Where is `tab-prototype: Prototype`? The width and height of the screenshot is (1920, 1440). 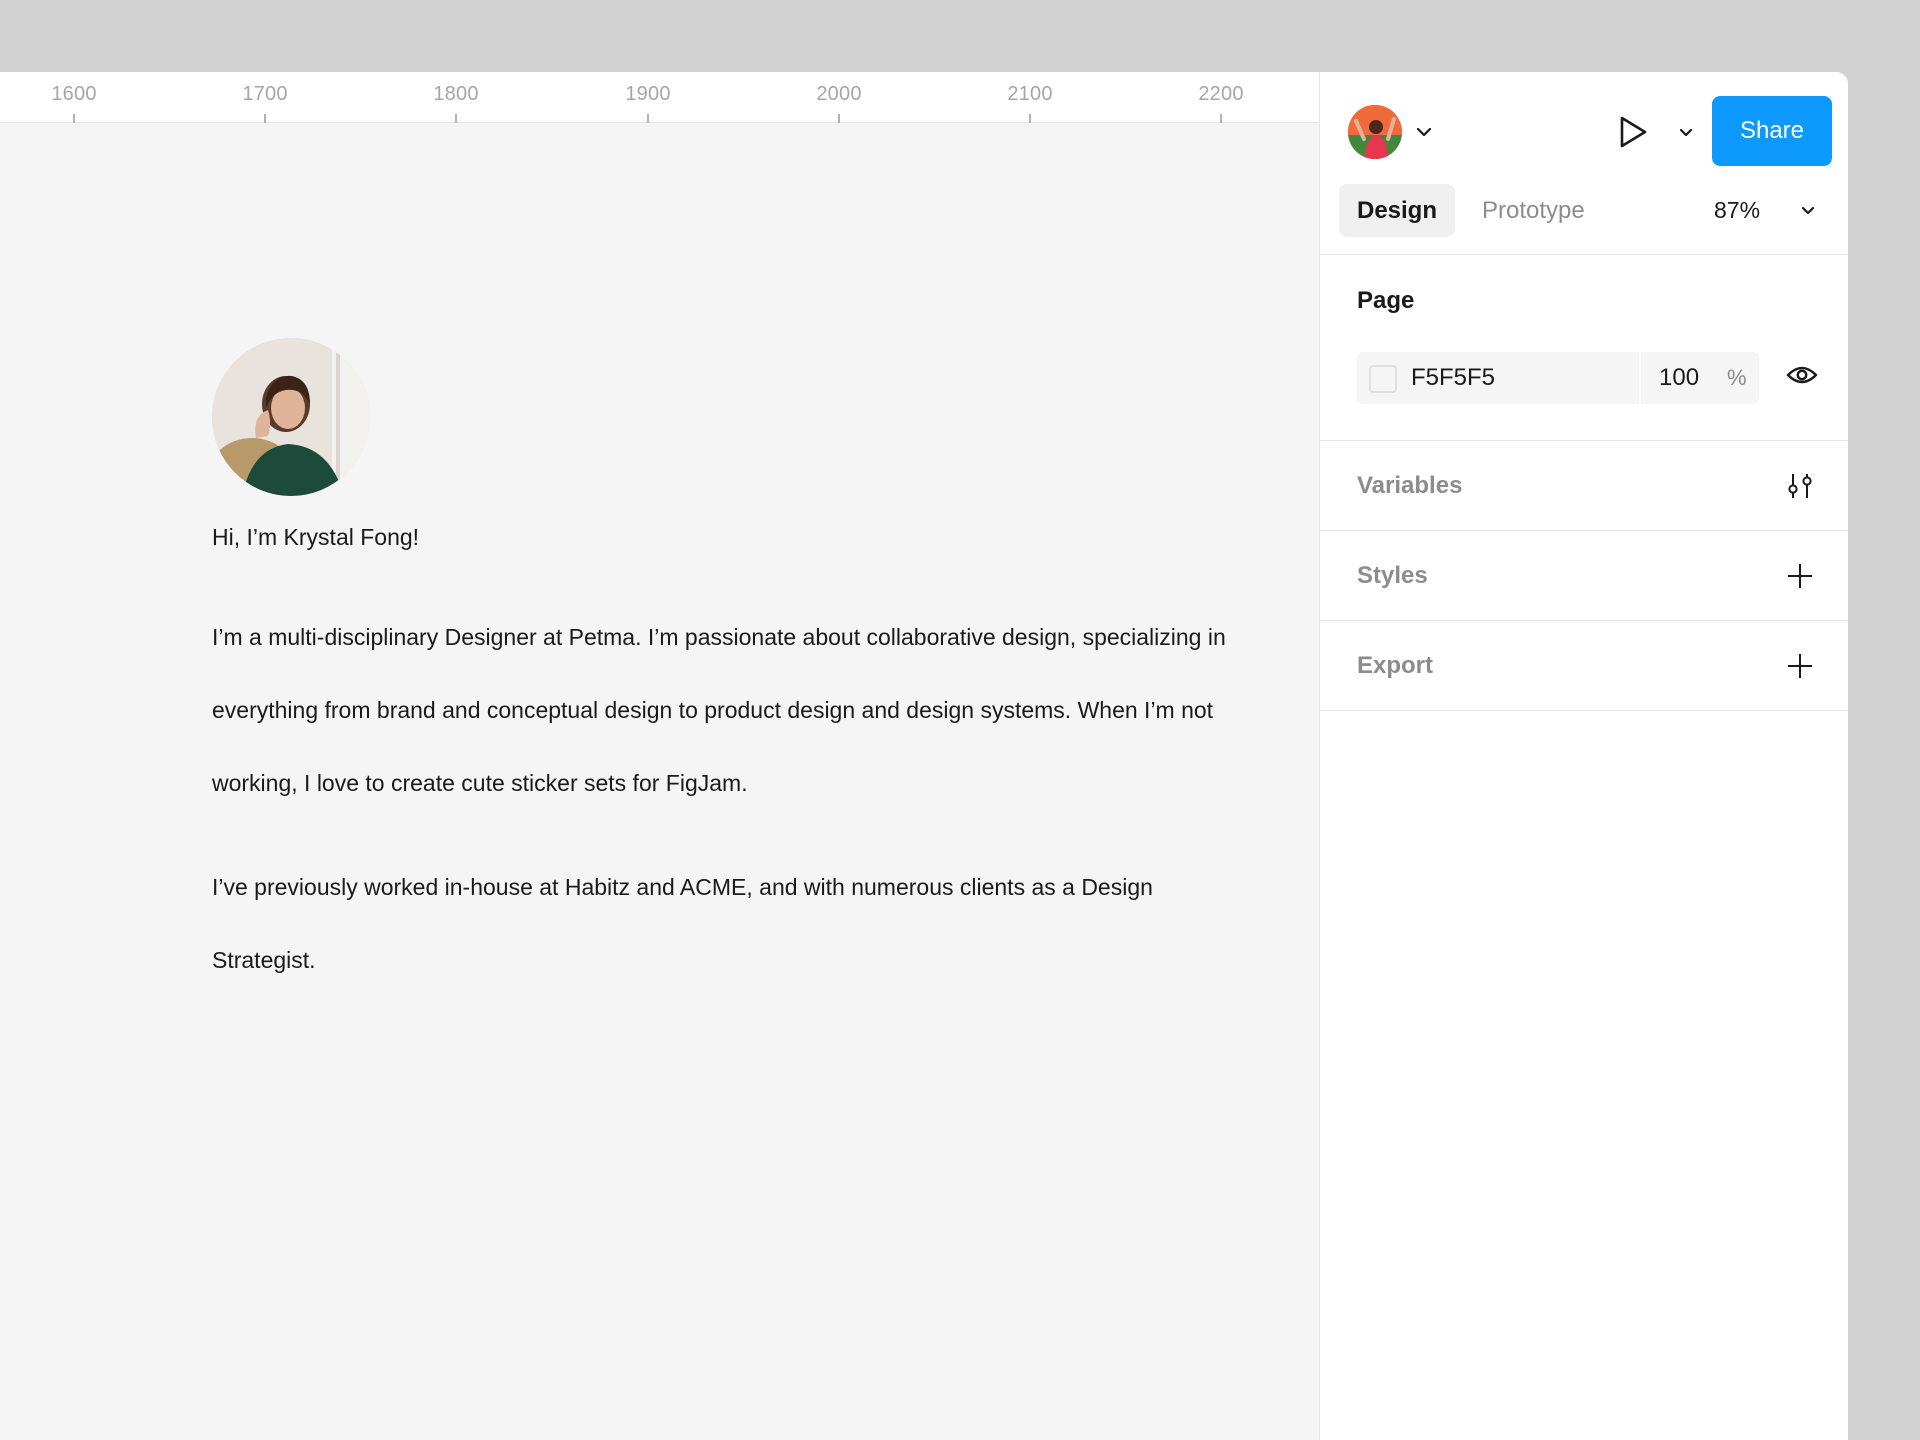 tab-prototype: Prototype is located at coordinates (1533, 210).